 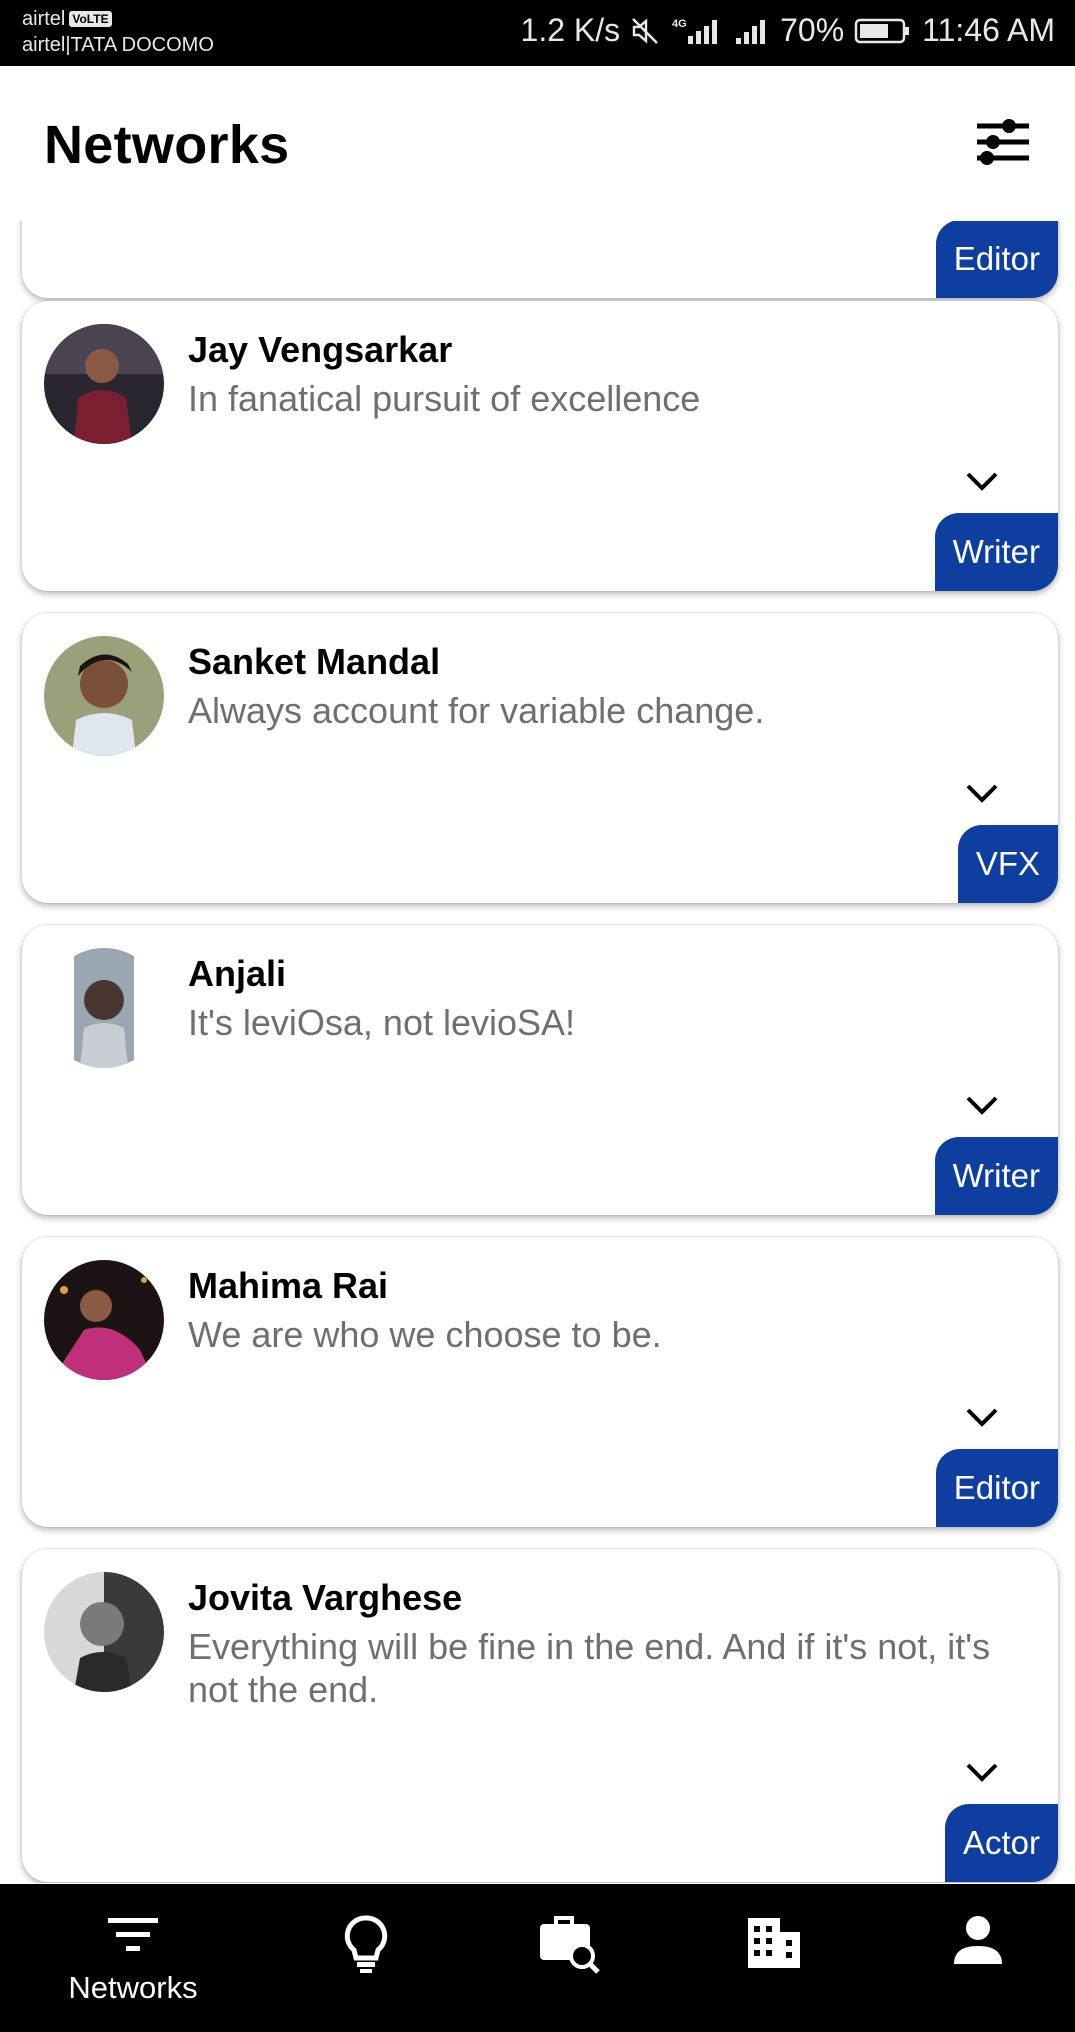 I want to click on sliders-icon, so click(x=1003, y=142).